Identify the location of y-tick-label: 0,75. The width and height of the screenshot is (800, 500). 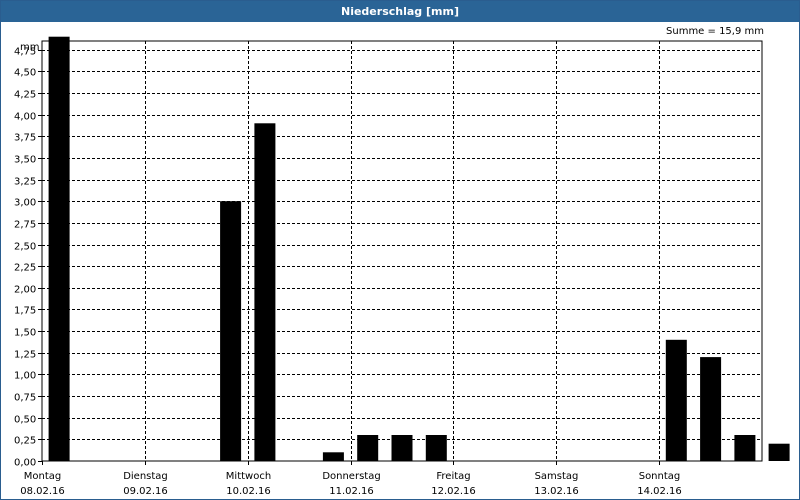
(25, 398).